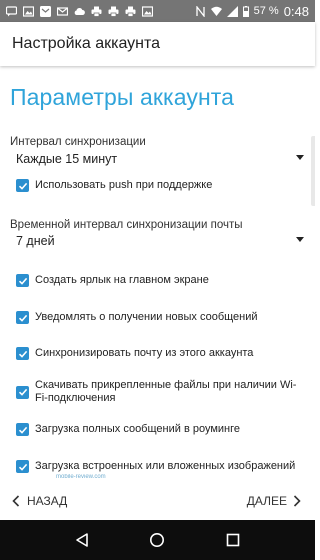 The width and height of the screenshot is (320, 560). What do you see at coordinates (86, 43) in the screenshot?
I see `toolbar-title: Настройка аккаунта` at bounding box center [86, 43].